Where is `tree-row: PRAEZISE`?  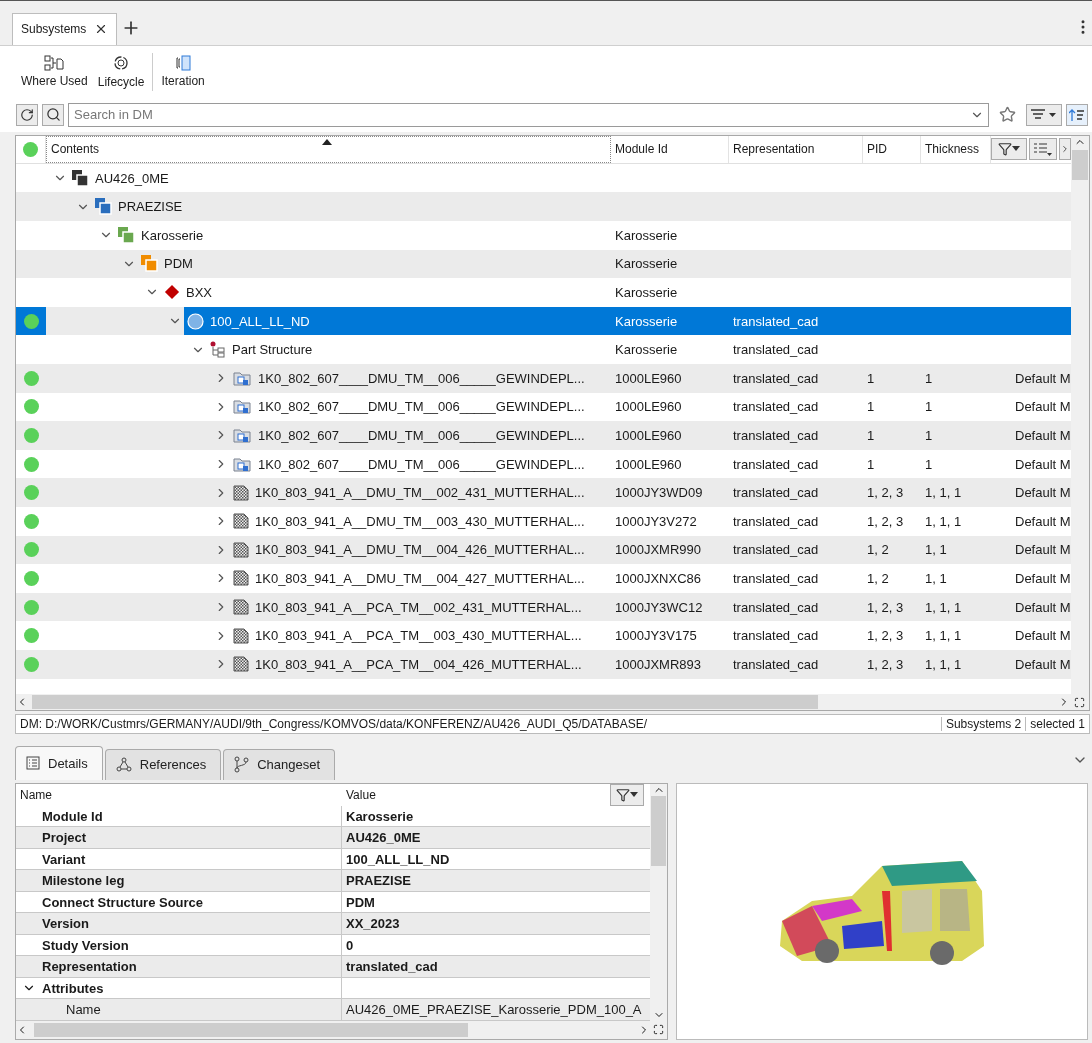
tree-row: PRAEZISE is located at coordinates (543, 206).